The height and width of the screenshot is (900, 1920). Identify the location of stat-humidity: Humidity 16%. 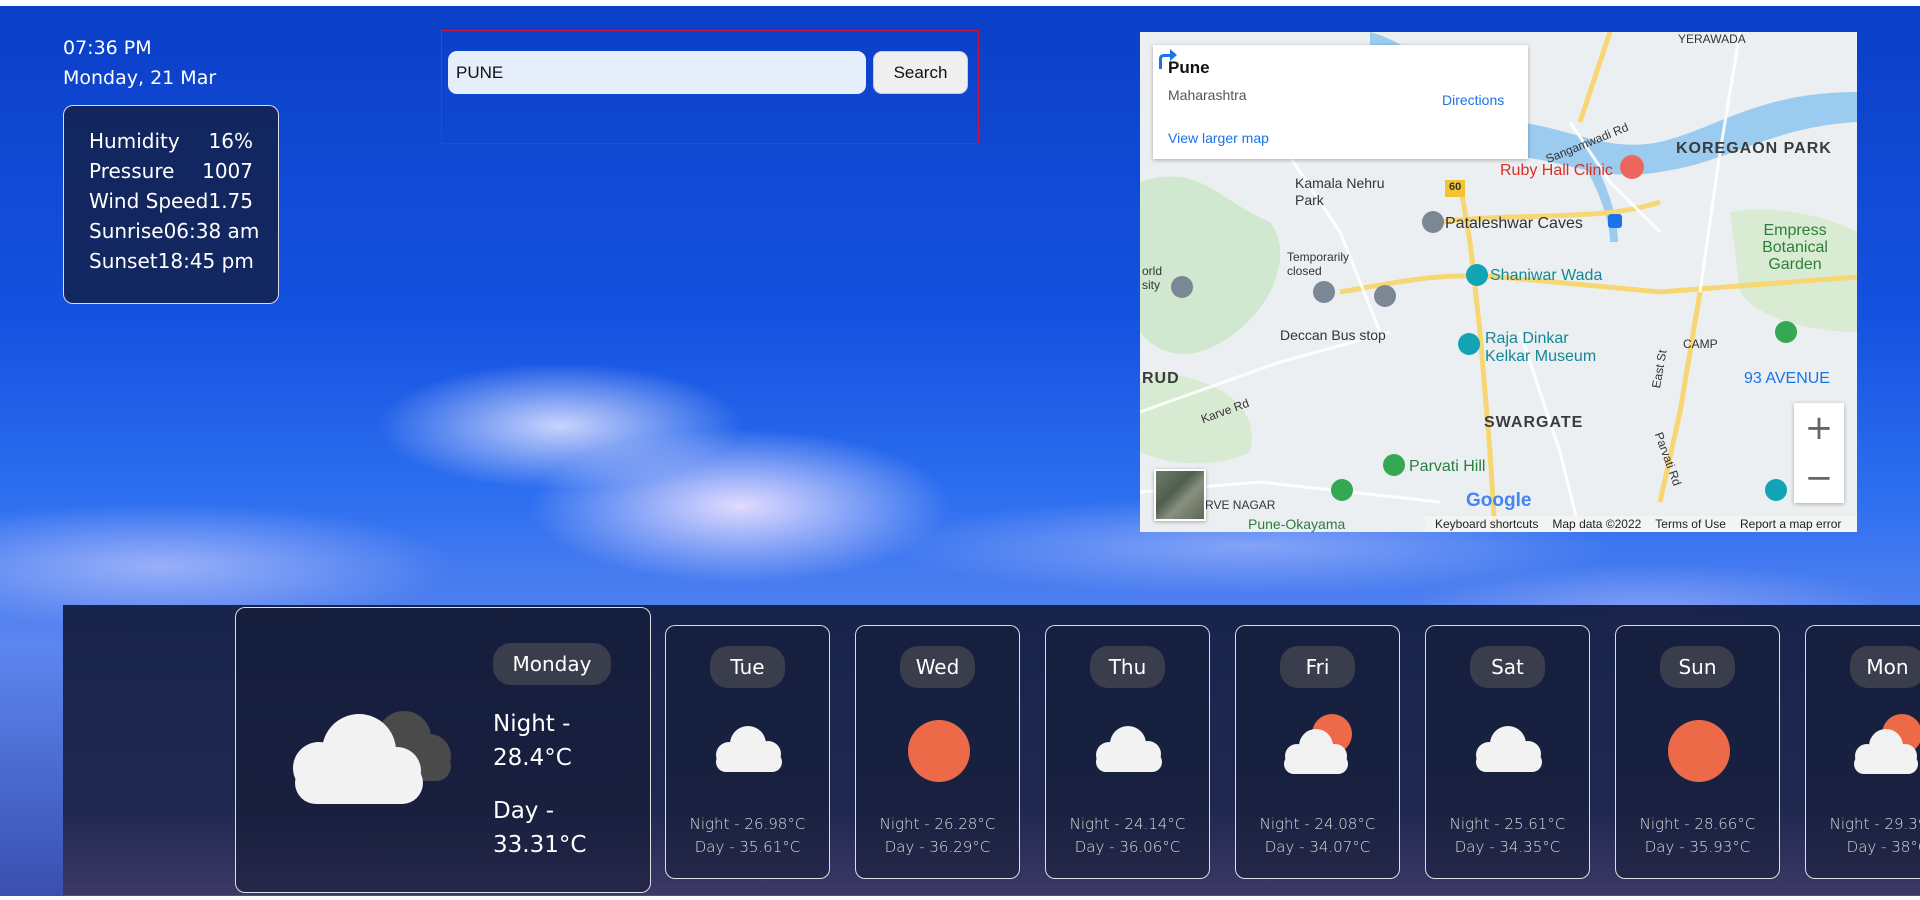
(171, 141).